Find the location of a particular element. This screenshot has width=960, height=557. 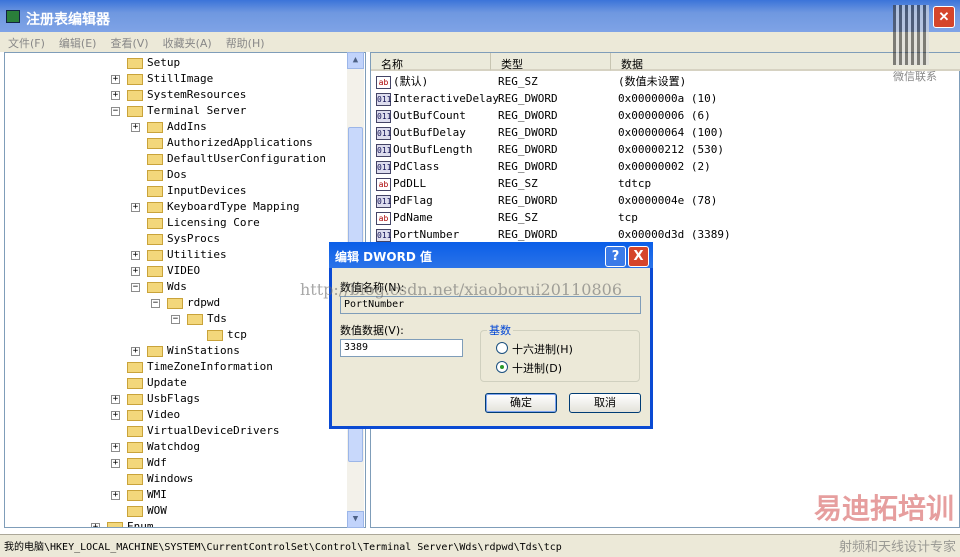

column-type: 类型 is located at coordinates (551, 62).